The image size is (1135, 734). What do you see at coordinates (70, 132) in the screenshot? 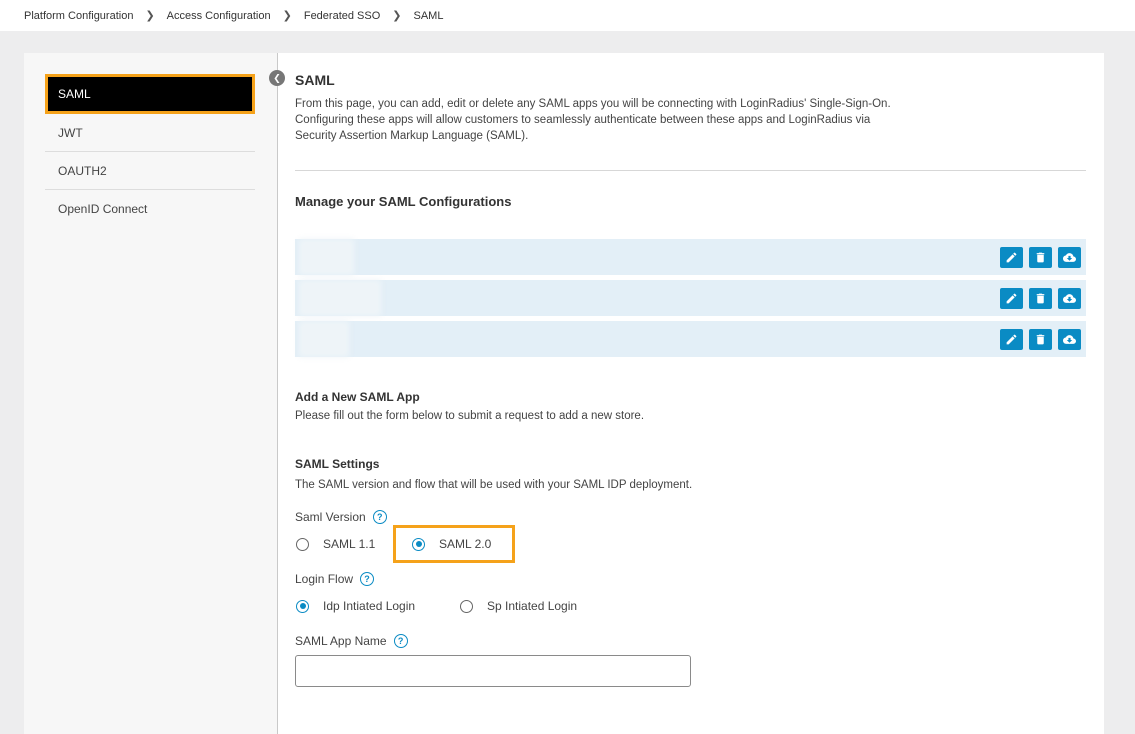
I see `sidebar-item-label: JWT` at bounding box center [70, 132].